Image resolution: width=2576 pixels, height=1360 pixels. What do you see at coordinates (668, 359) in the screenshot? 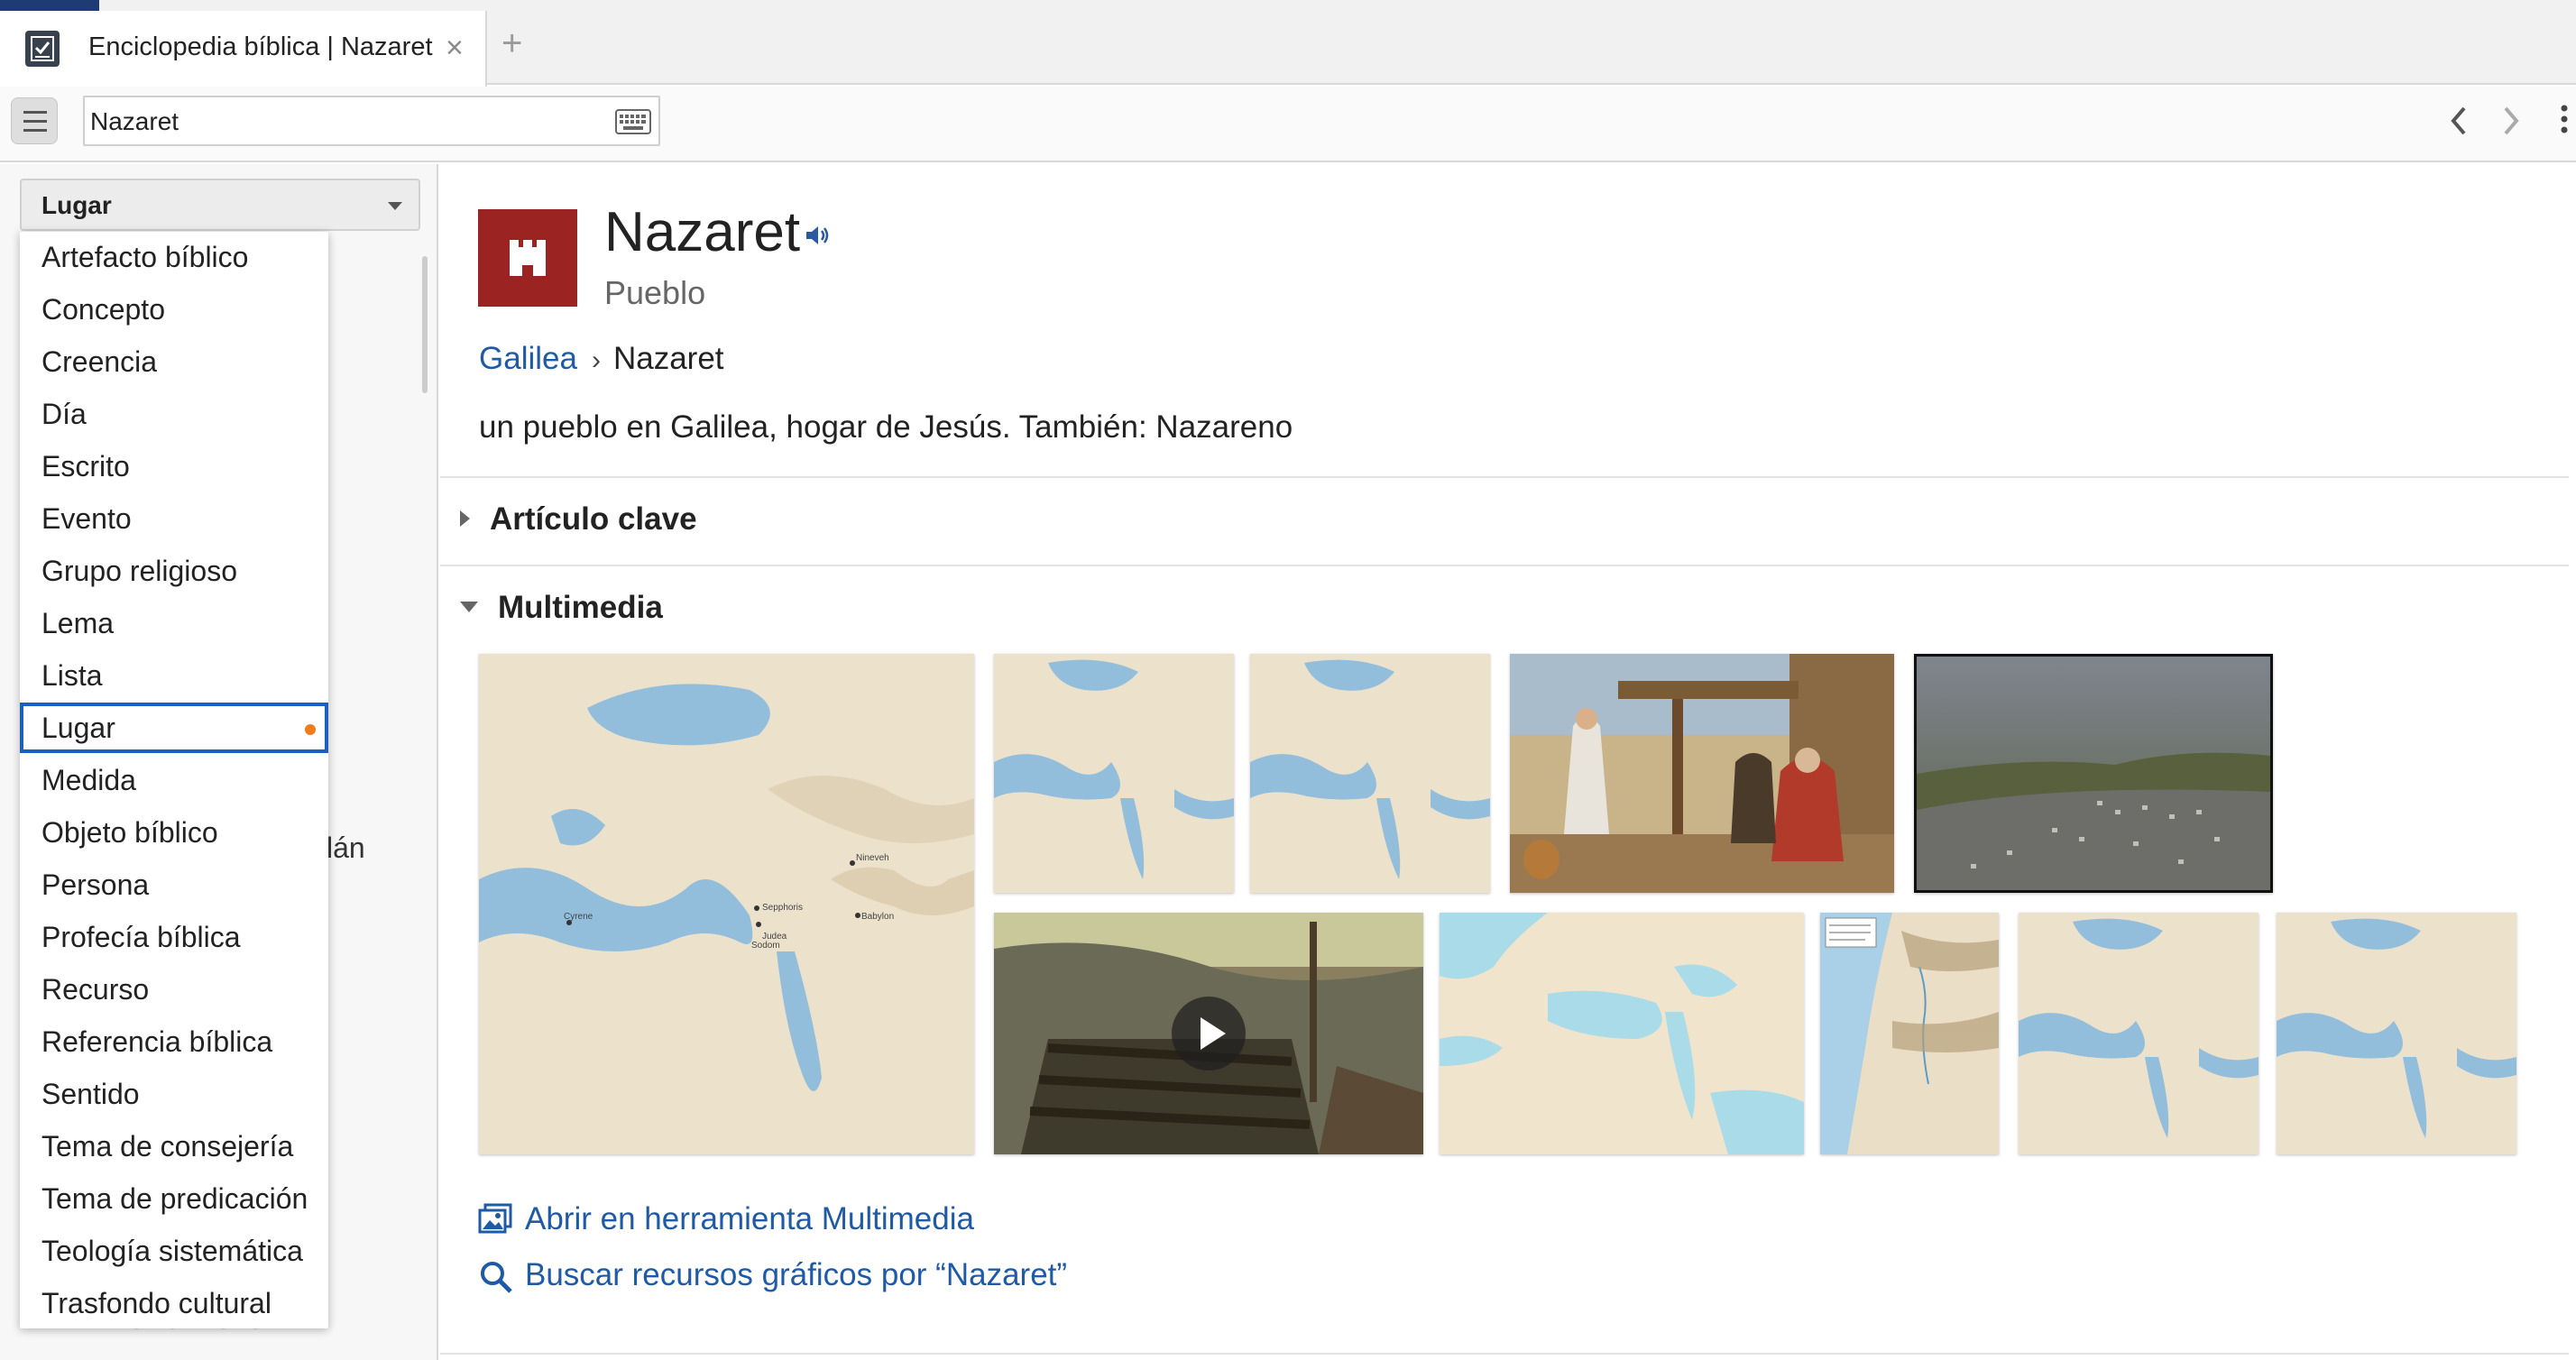
I see `breadcrumb-current: Nazaret` at bounding box center [668, 359].